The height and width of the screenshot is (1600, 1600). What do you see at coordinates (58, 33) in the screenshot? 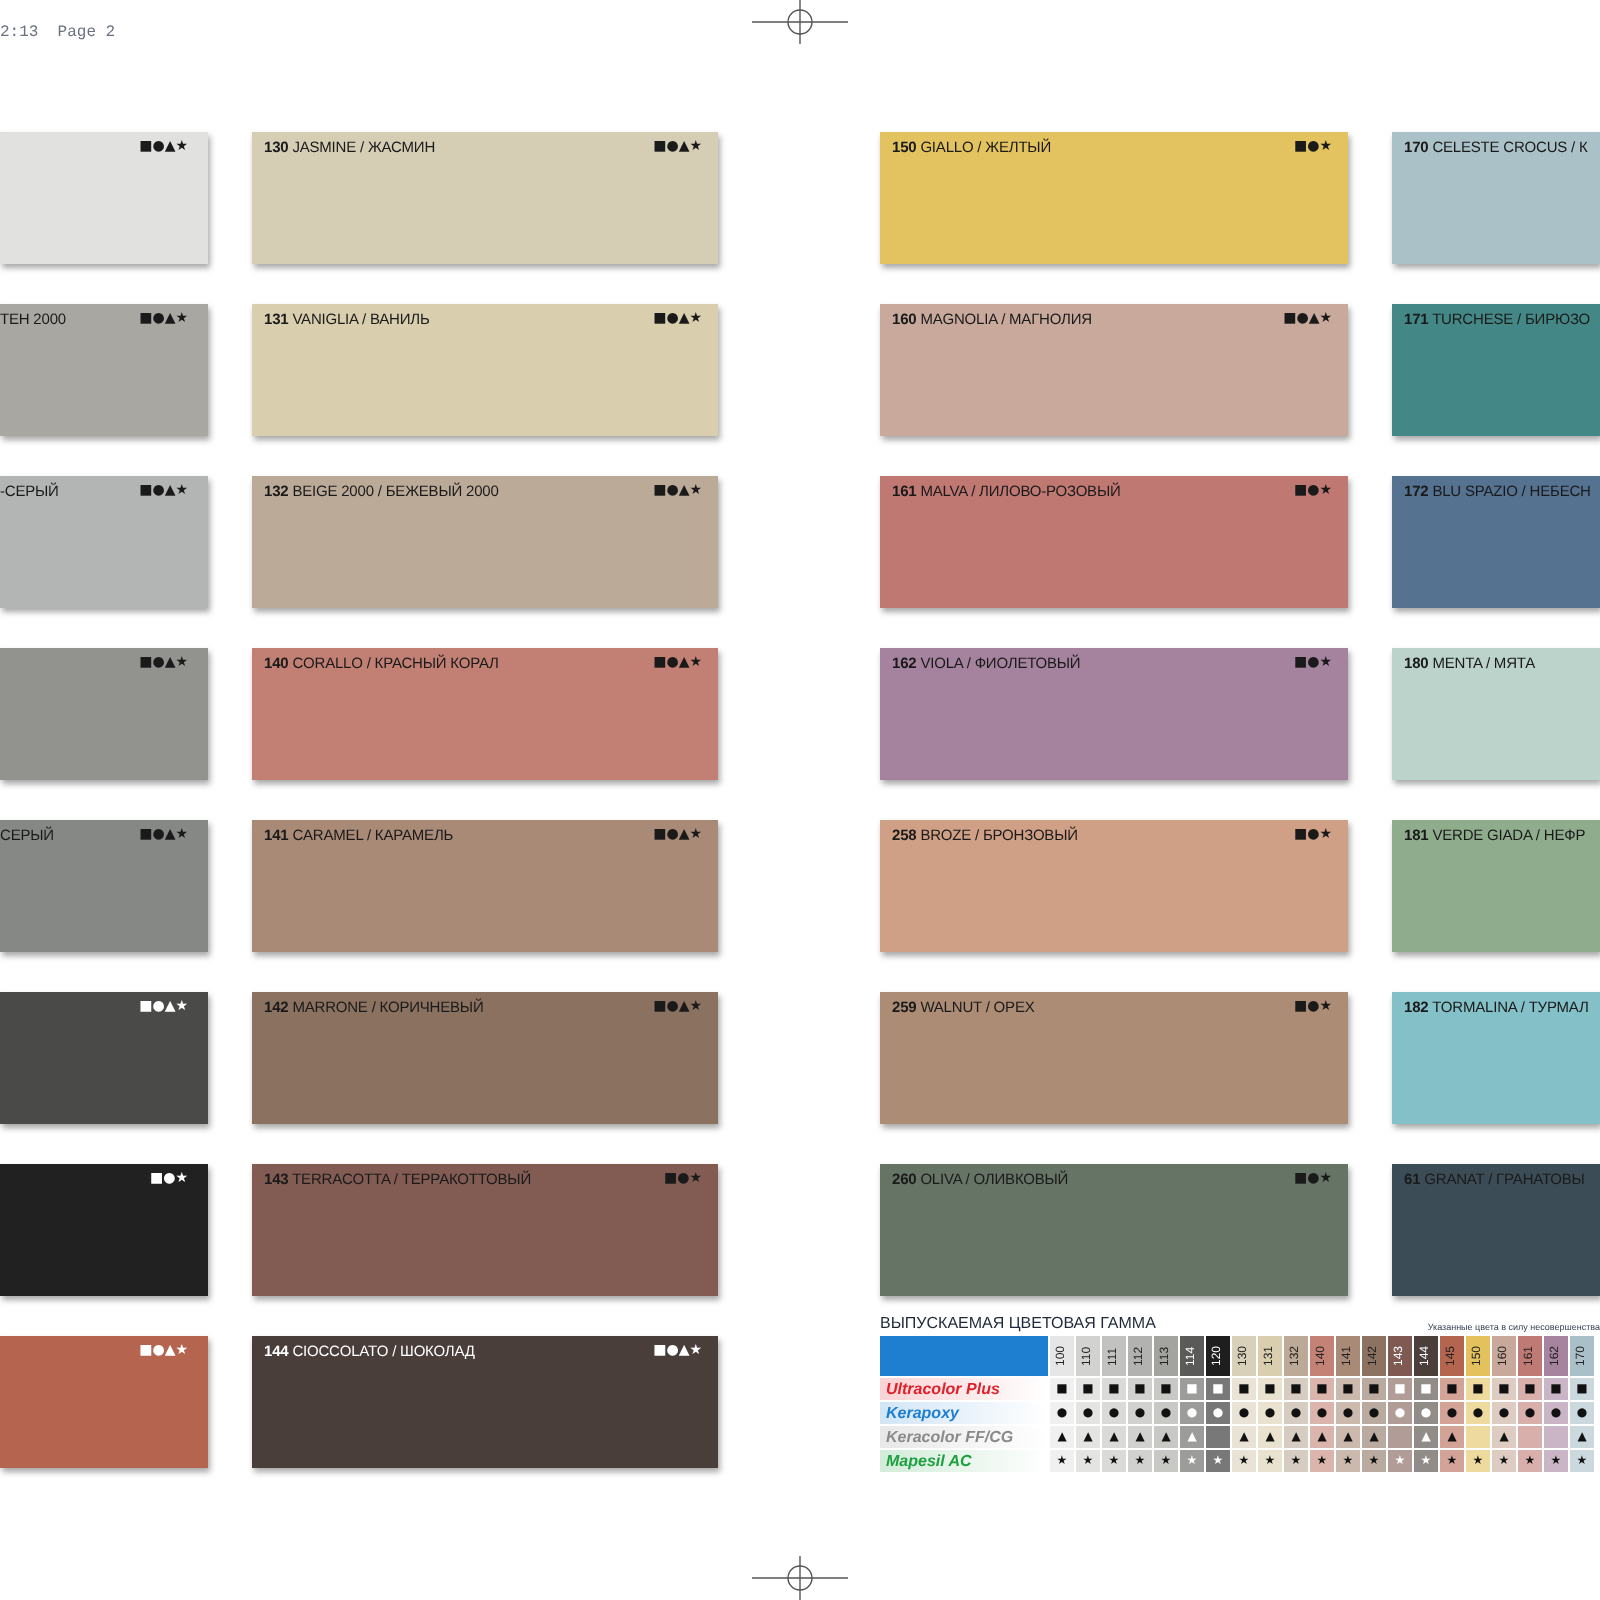
I see `print-header: 2:13 Page 2` at bounding box center [58, 33].